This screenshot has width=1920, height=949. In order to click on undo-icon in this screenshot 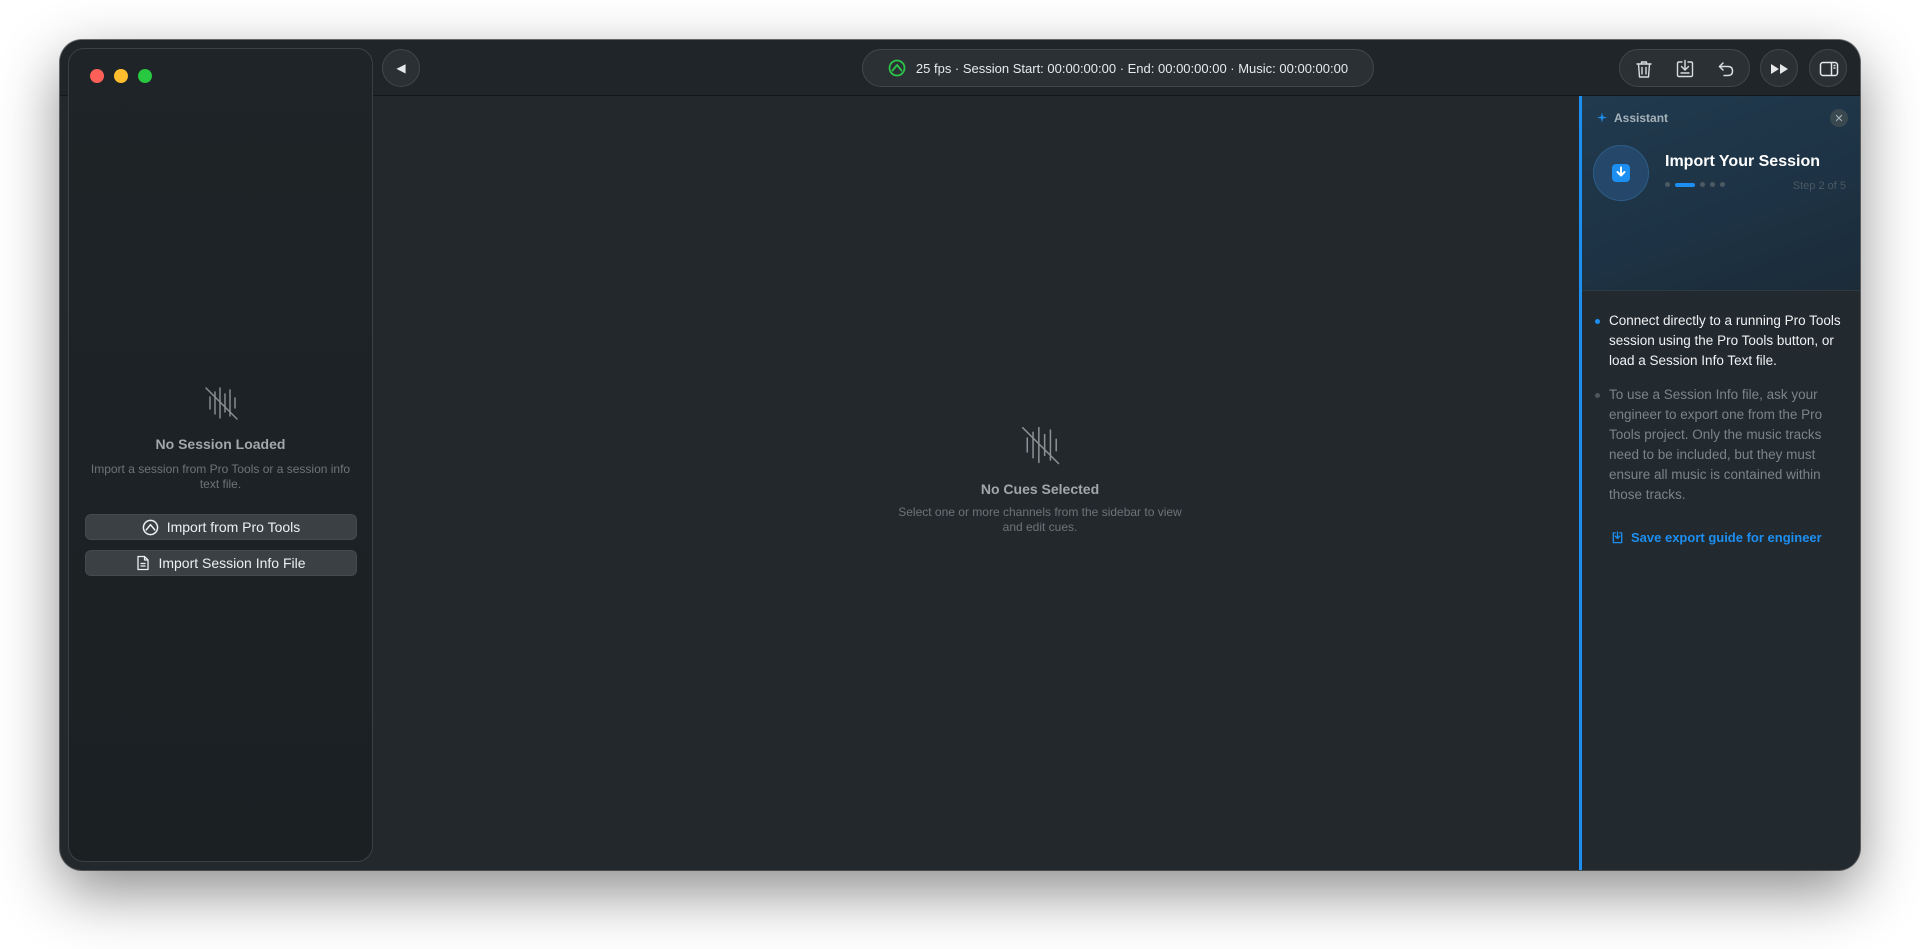, I will do `click(1726, 69)`.